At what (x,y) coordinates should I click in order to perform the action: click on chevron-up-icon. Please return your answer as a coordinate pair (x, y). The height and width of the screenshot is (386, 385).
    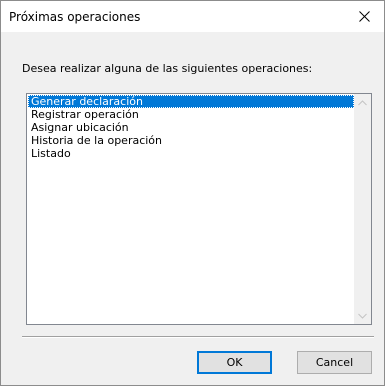
    Looking at the image, I should click on (362, 102).